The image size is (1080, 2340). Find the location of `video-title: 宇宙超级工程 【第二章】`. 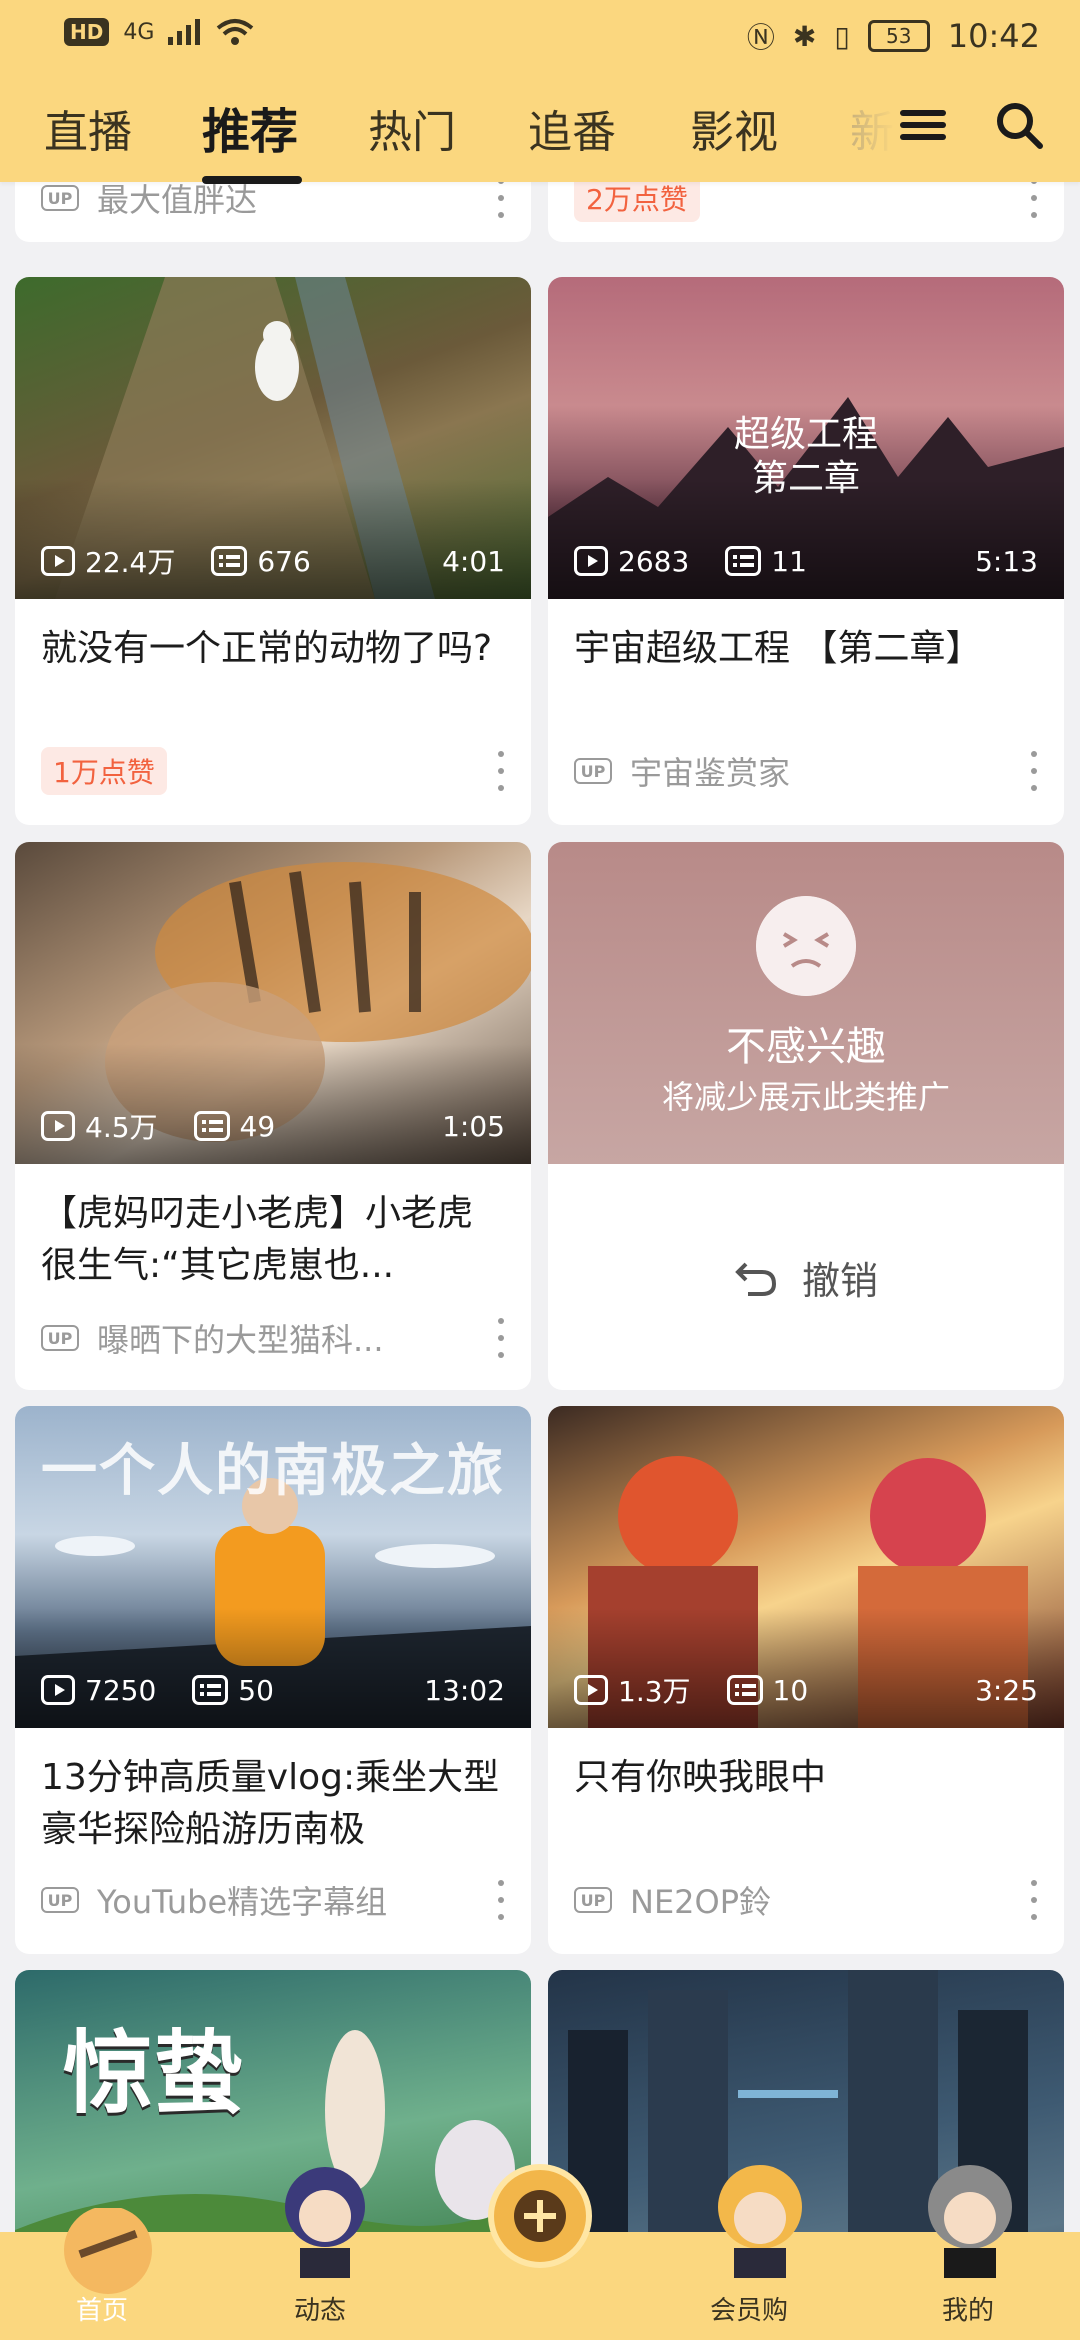

video-title: 宇宙超级工程 【第二章】 is located at coordinates (778, 648).